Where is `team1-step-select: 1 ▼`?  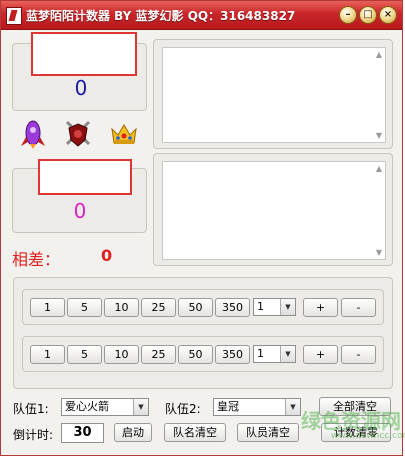 team1-step-select: 1 ▼ is located at coordinates (274, 307).